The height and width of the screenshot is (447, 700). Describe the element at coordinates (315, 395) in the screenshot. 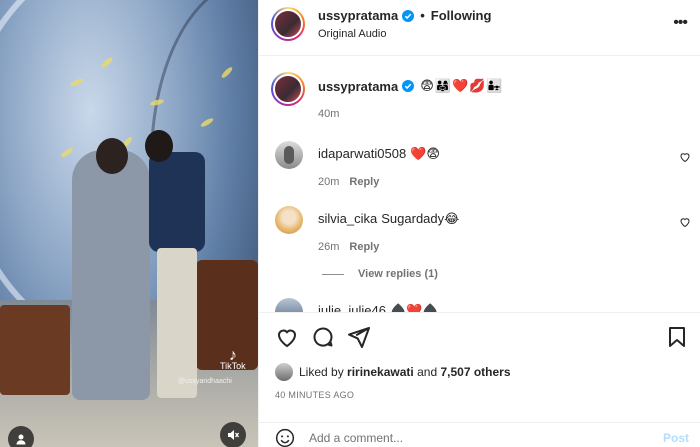

I see `post-timestamp: 40 MINUTES AGO` at that location.